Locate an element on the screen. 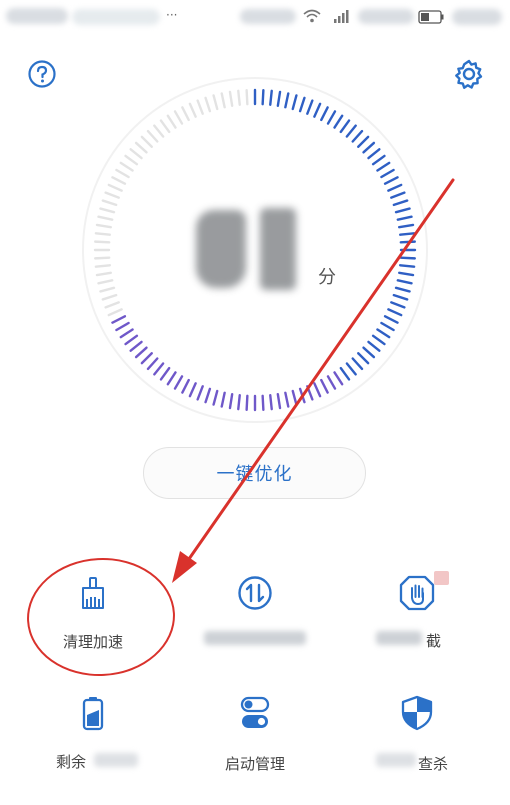 This screenshot has height=805, width=510. status-data-blur is located at coordinates (386, 16).